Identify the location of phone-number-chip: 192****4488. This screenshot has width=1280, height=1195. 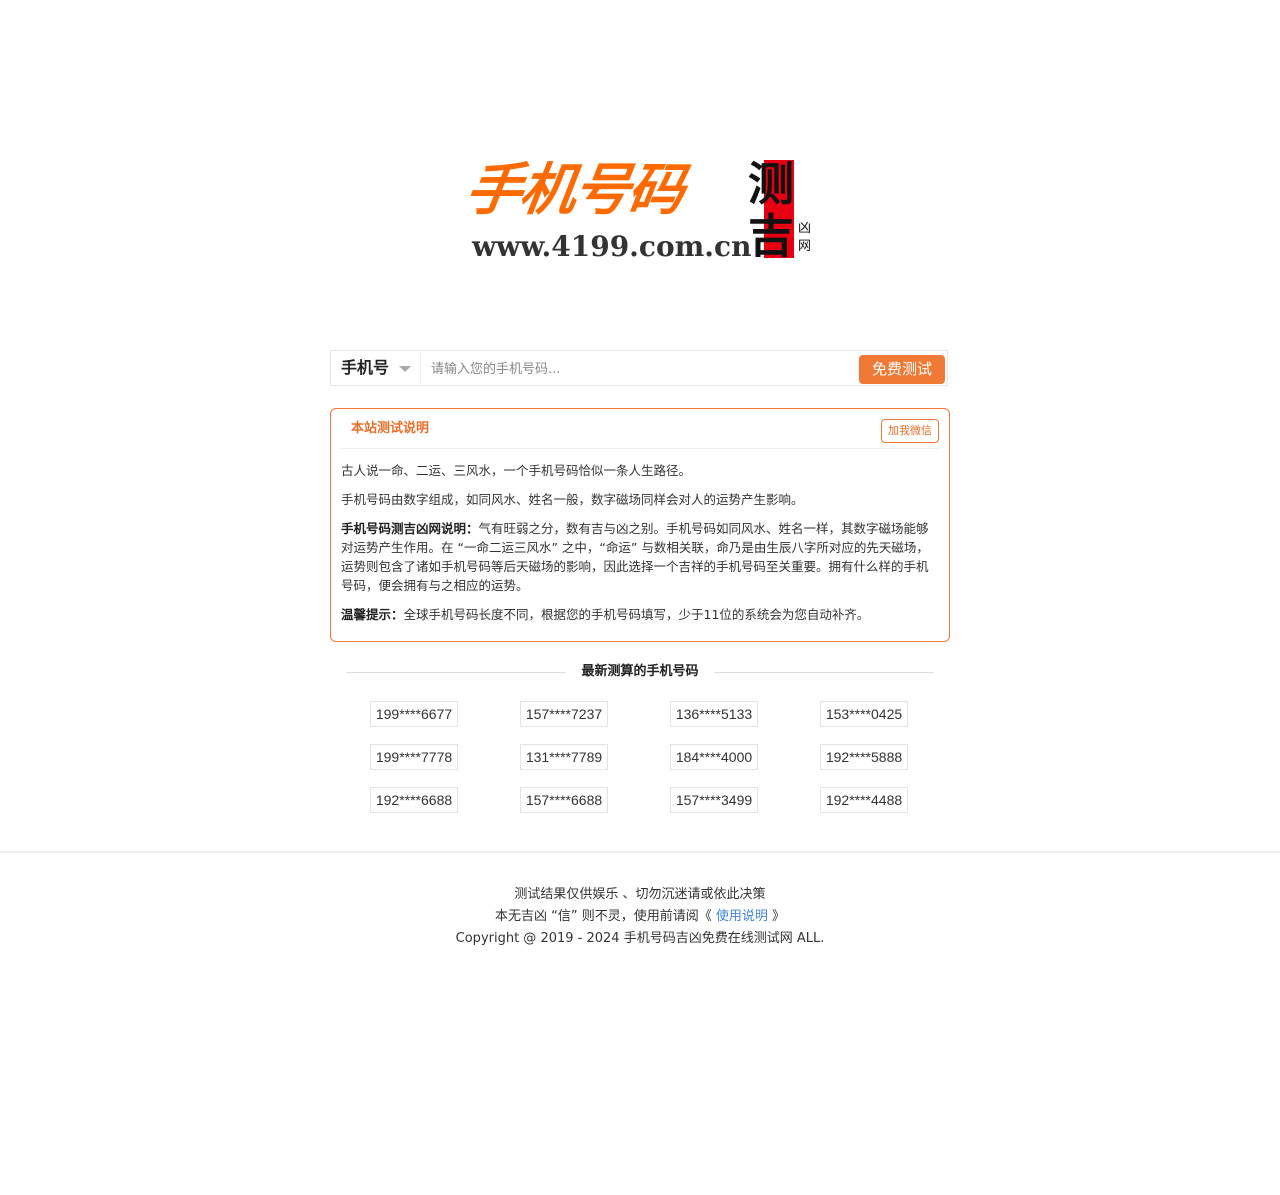
(864, 800).